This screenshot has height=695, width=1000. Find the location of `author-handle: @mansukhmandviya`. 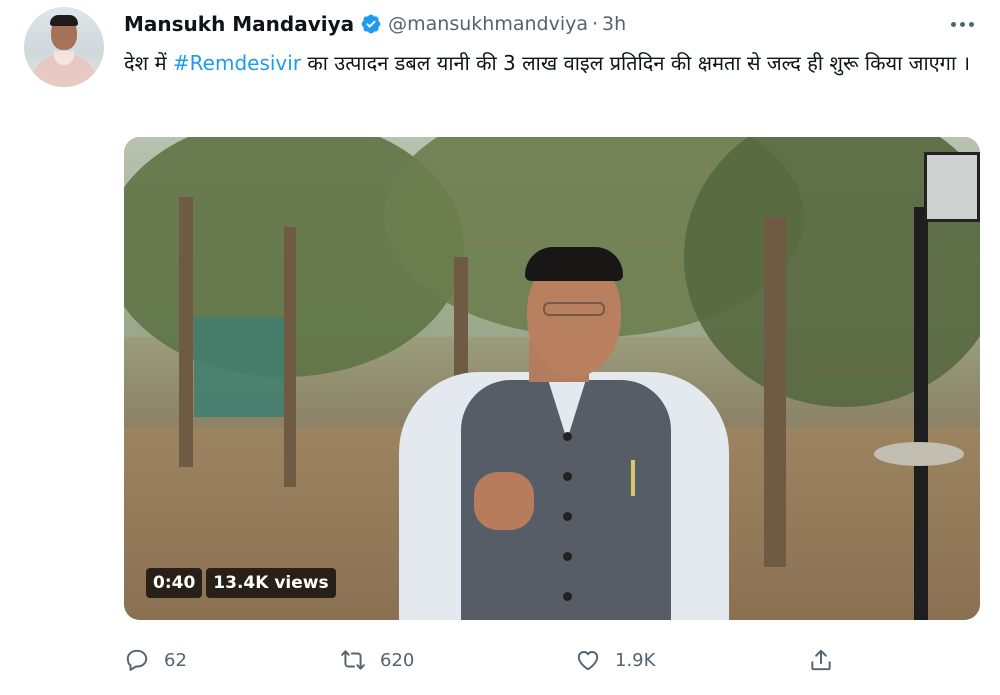

author-handle: @mansukhmandviya is located at coordinates (488, 24).